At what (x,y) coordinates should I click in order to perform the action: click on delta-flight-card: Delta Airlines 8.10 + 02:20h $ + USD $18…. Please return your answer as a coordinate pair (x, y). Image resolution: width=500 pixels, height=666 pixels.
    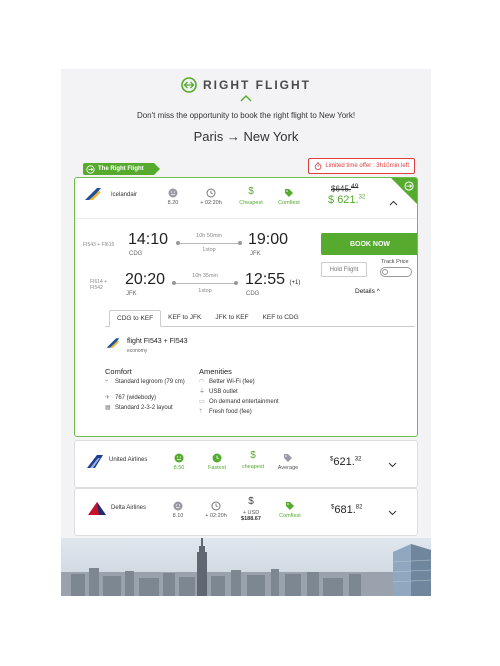
    Looking at the image, I should click on (246, 512).